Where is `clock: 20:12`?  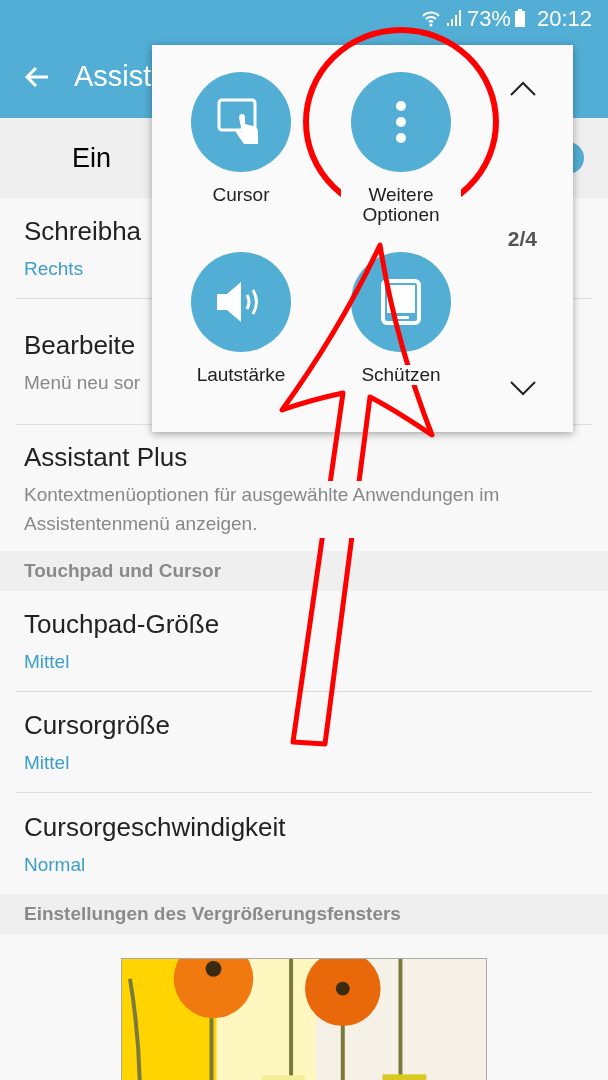
clock: 20:12 is located at coordinates (564, 18).